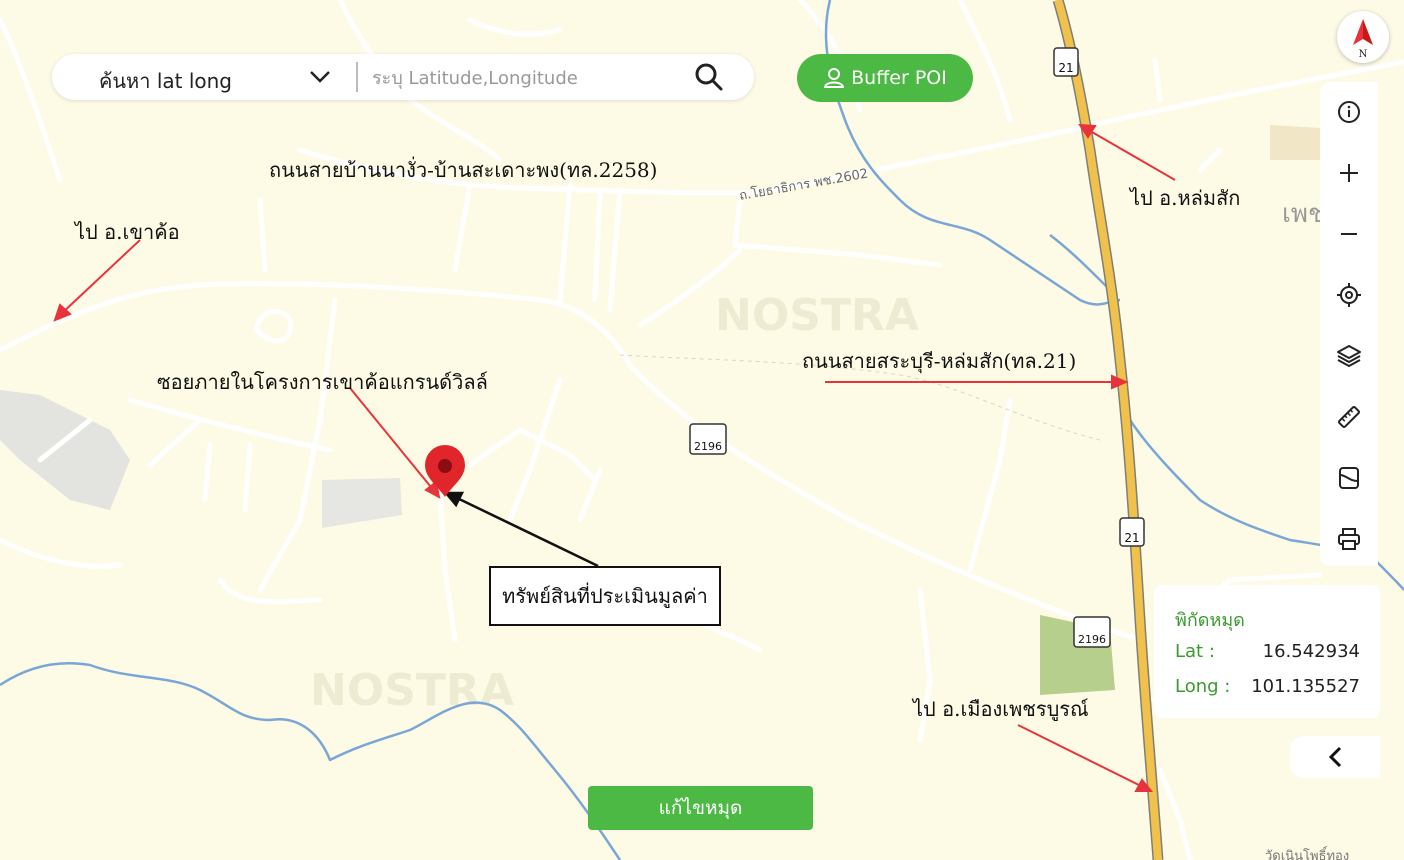 The width and height of the screenshot is (1404, 860). I want to click on zoom-out-button, so click(1349, 234).